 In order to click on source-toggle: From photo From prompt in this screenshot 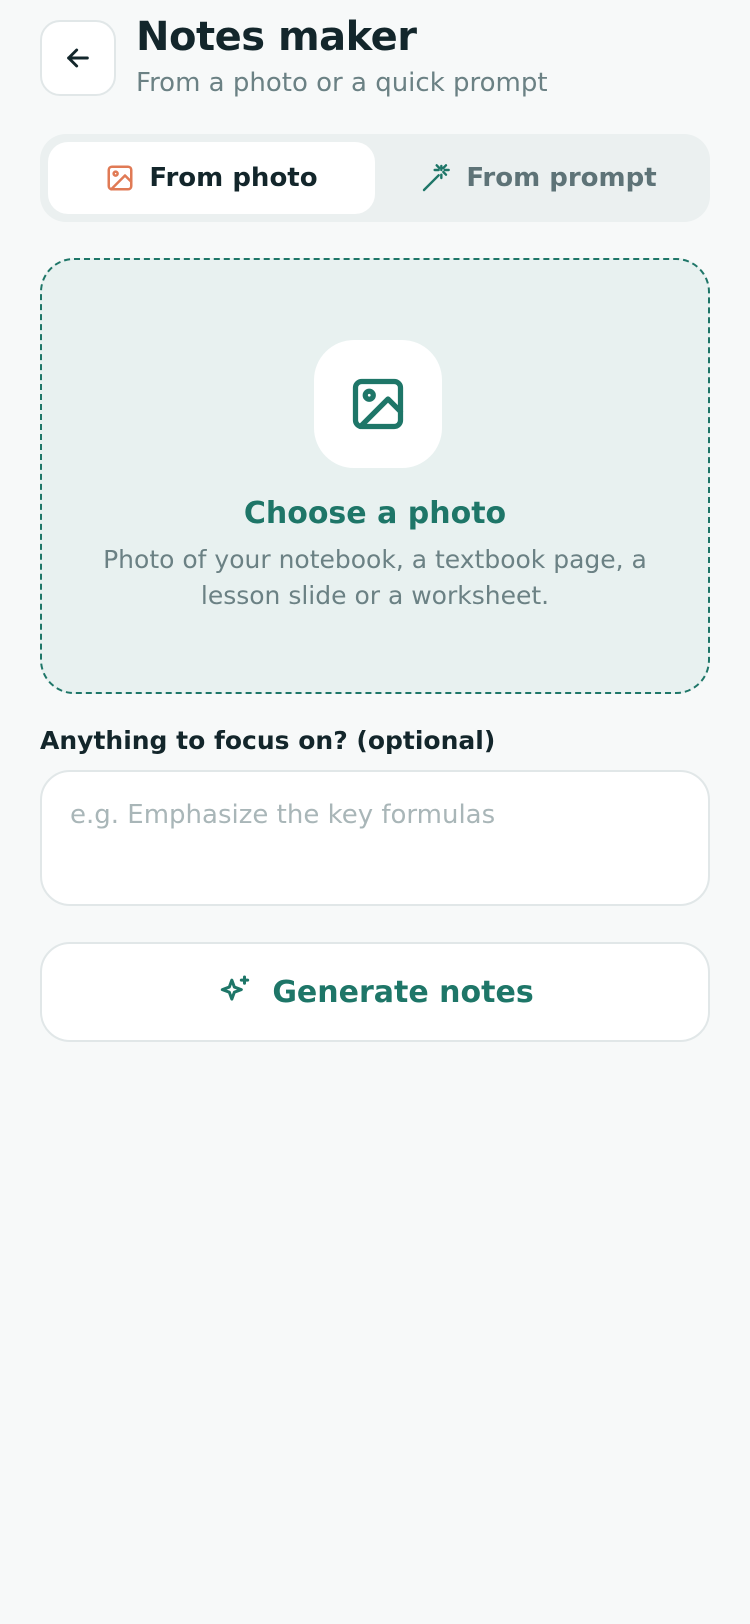, I will do `click(375, 178)`.